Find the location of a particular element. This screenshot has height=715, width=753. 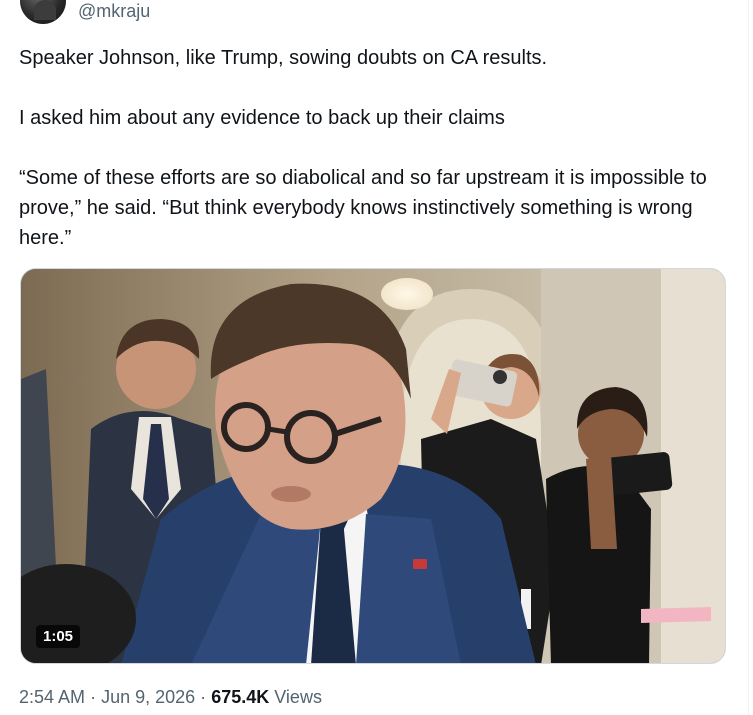

tweet-date: Jun 9, 2026 is located at coordinates (148, 697).